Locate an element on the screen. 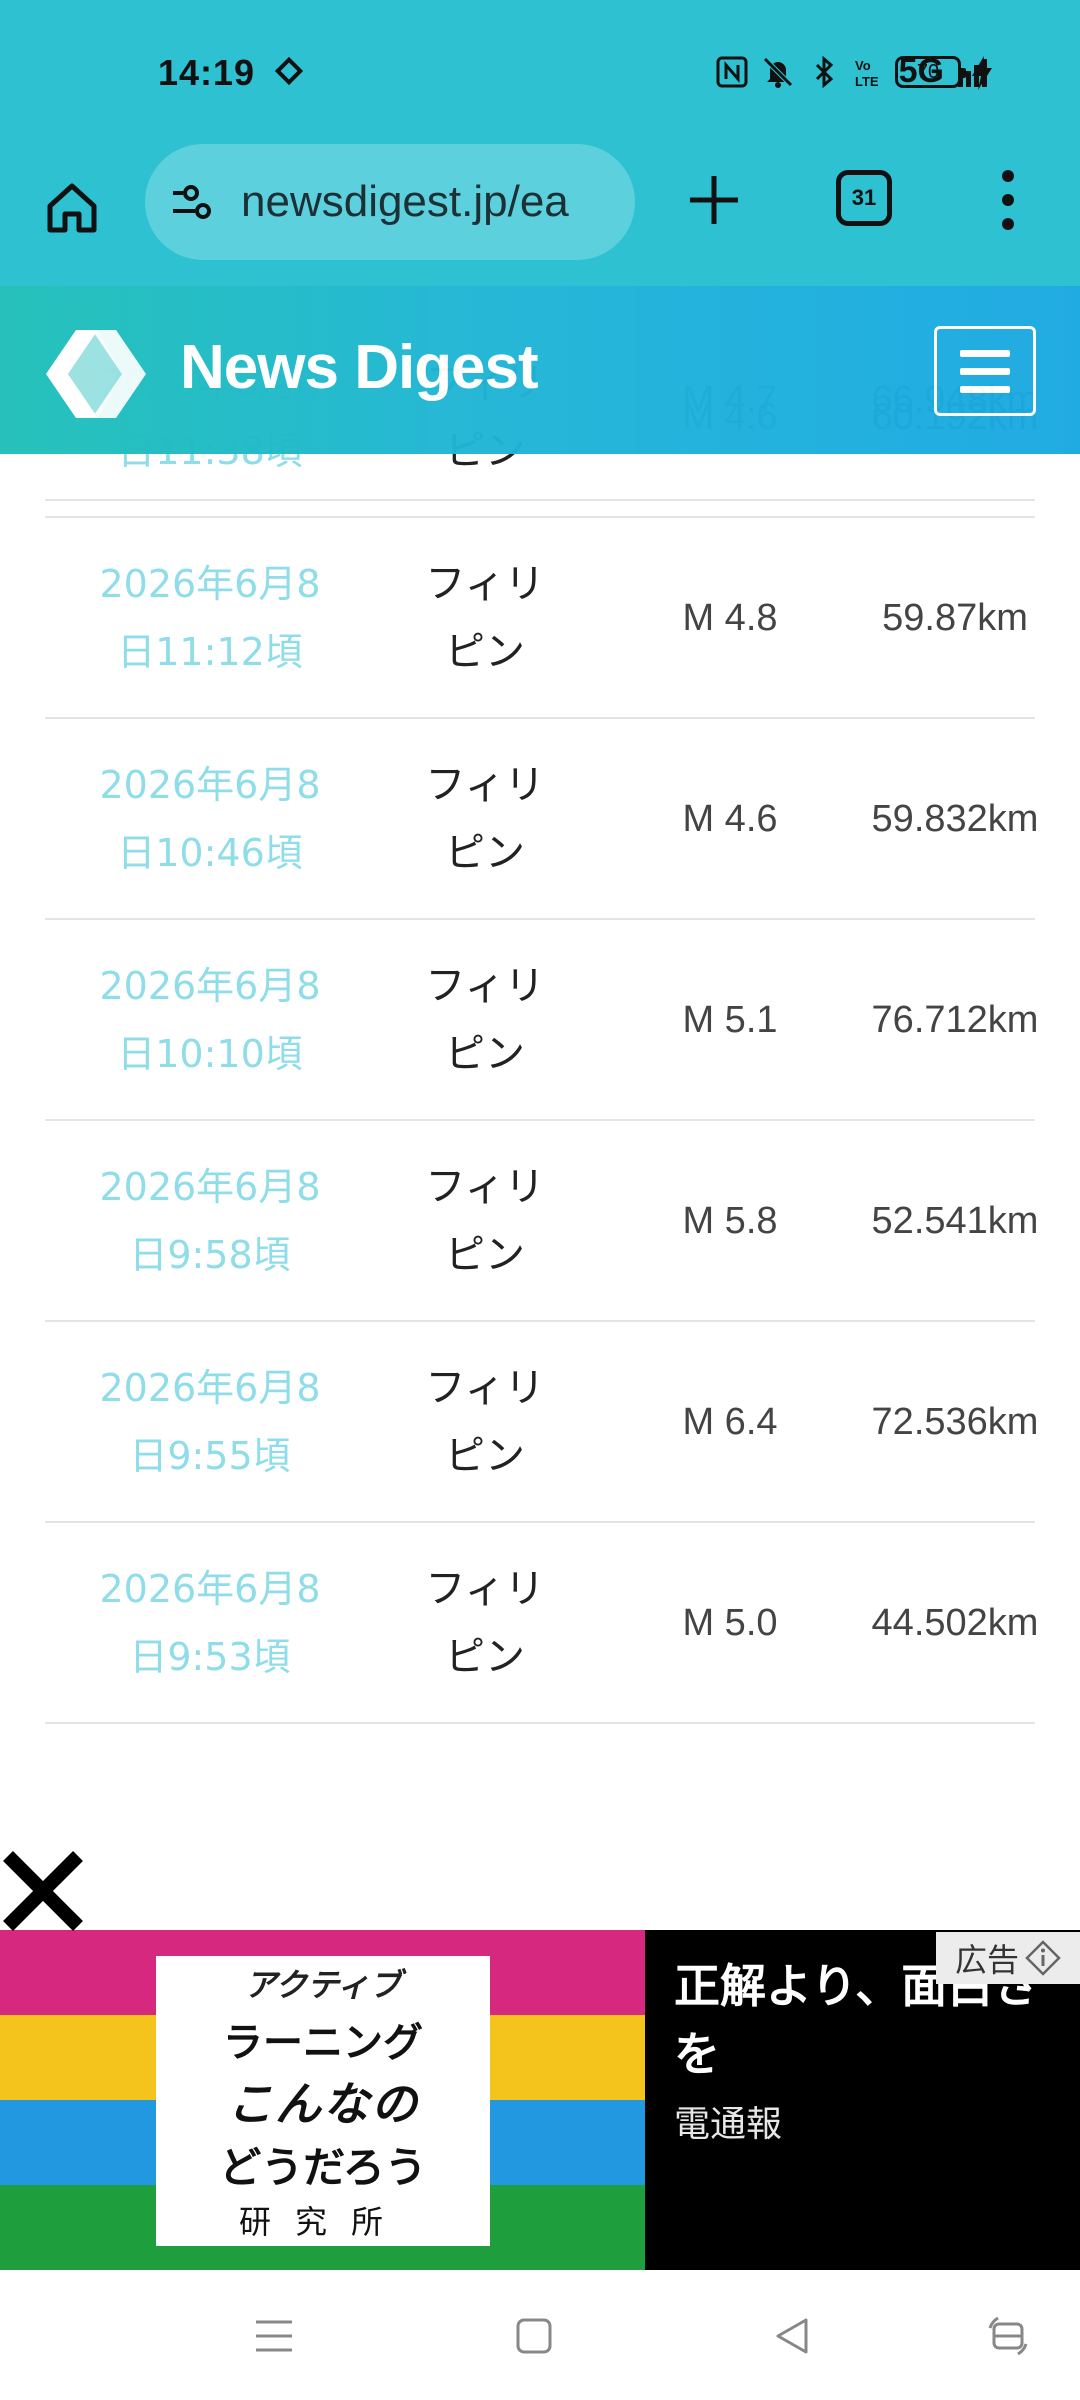 The image size is (1080, 2400). menu-button is located at coordinates (985, 371).